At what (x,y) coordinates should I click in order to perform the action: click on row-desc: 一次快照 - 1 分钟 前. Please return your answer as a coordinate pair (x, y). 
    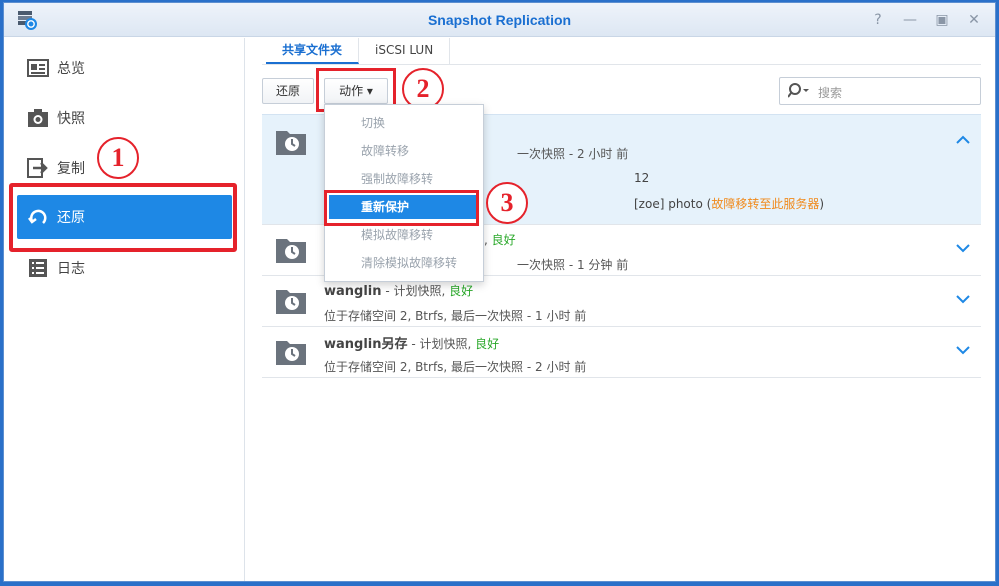
    Looking at the image, I should click on (573, 265).